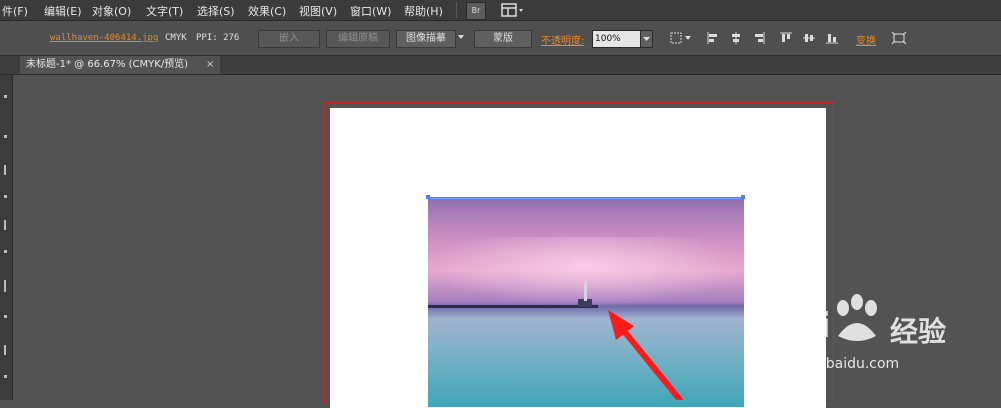 The height and width of the screenshot is (408, 1001). What do you see at coordinates (456, 10) in the screenshot?
I see `menu-separator` at bounding box center [456, 10].